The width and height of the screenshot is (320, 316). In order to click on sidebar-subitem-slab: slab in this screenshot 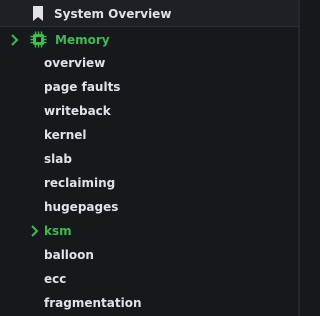, I will do `click(149, 159)`.